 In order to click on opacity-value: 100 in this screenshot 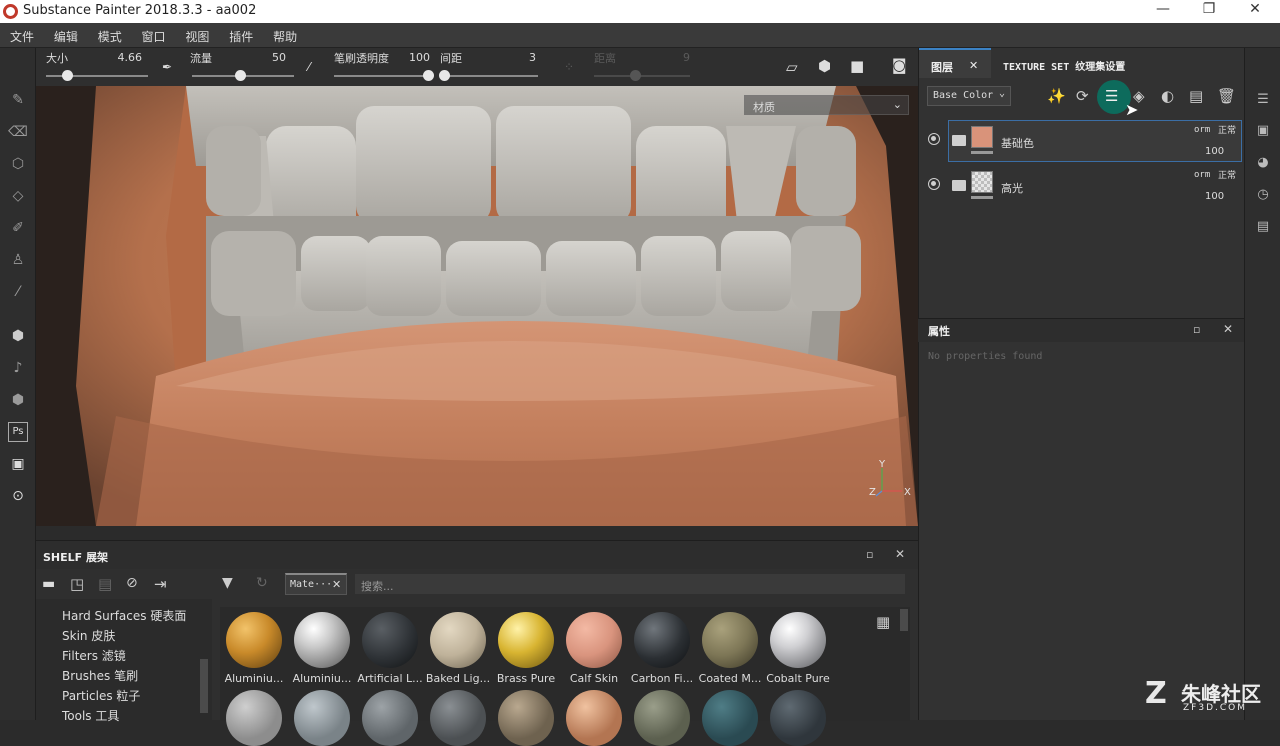, I will do `click(410, 57)`.